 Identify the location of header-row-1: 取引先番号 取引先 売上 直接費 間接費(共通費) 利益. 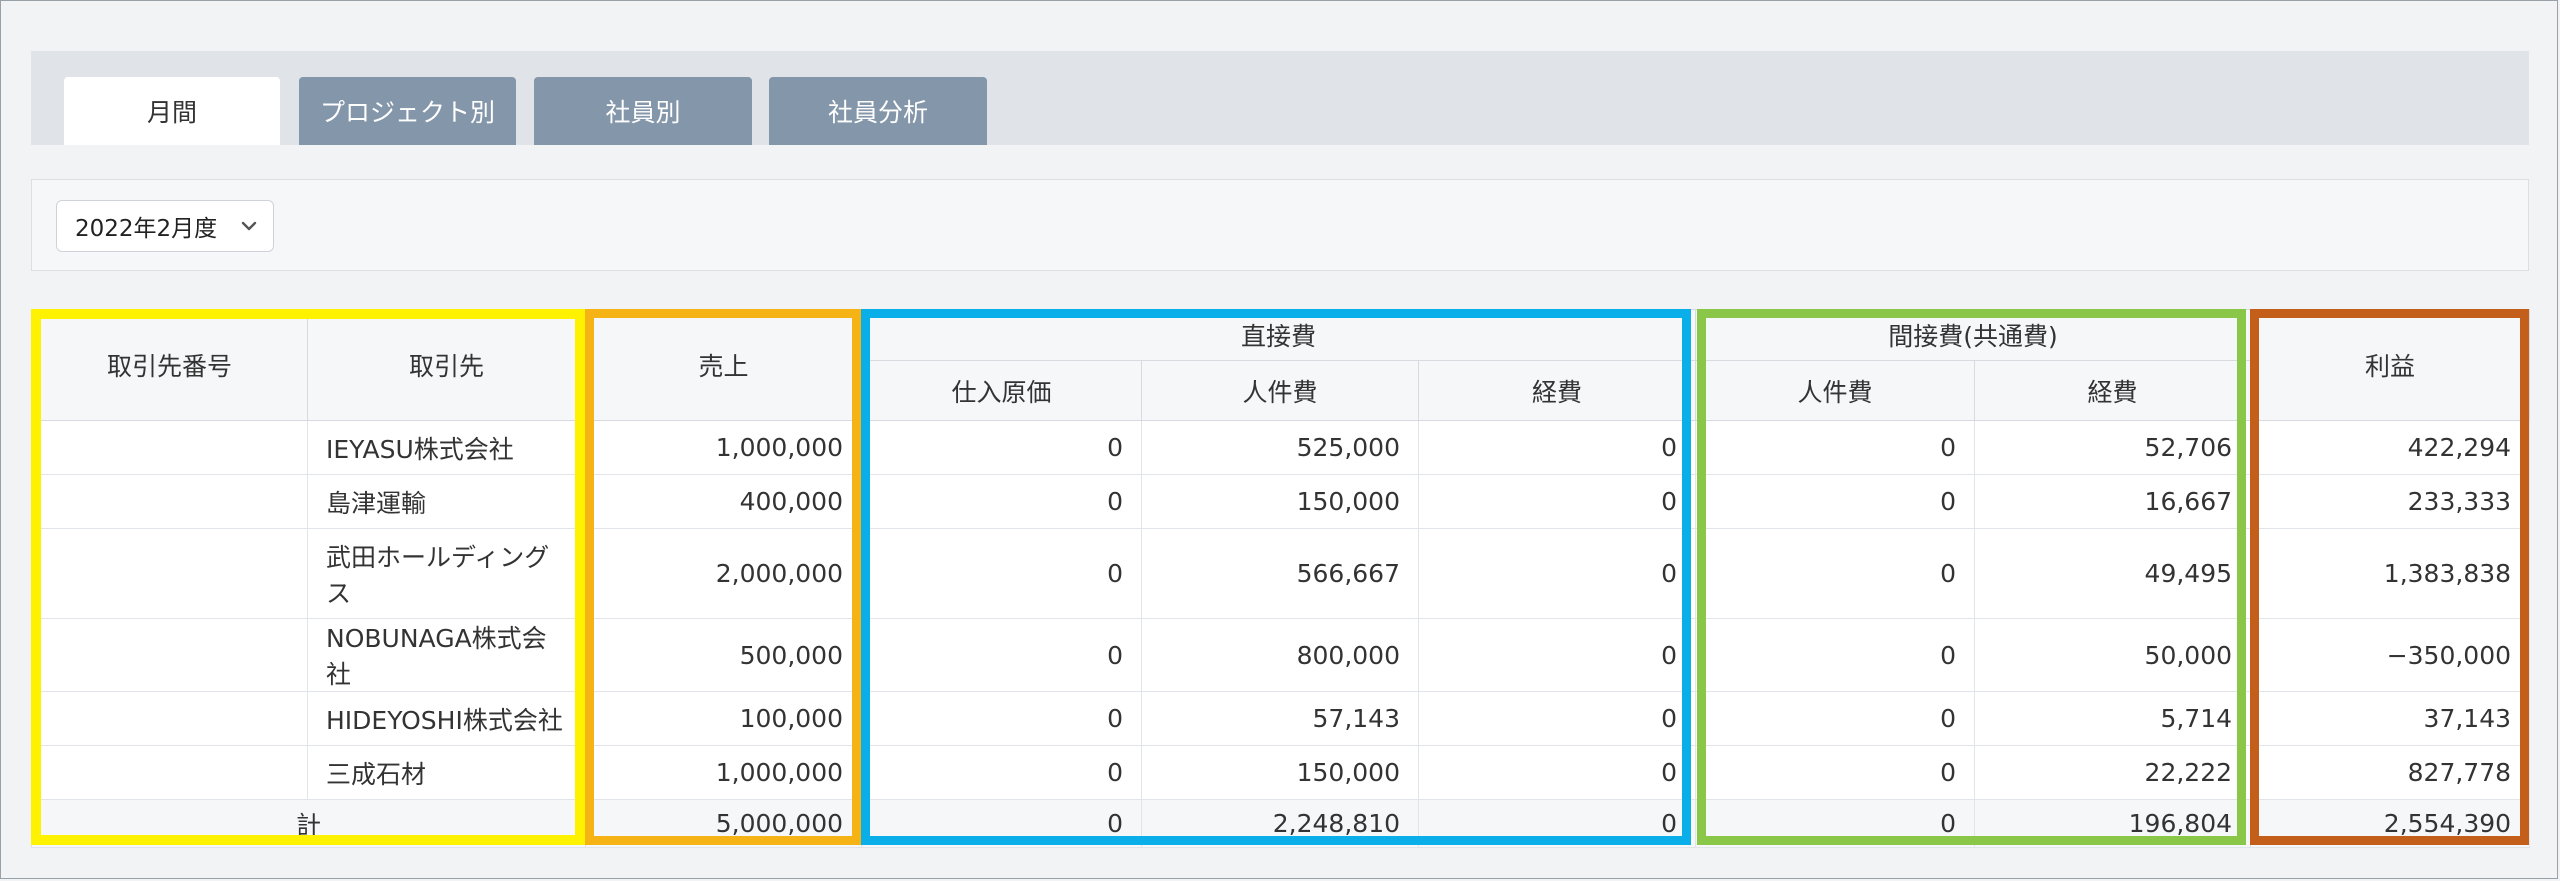
(1281, 365).